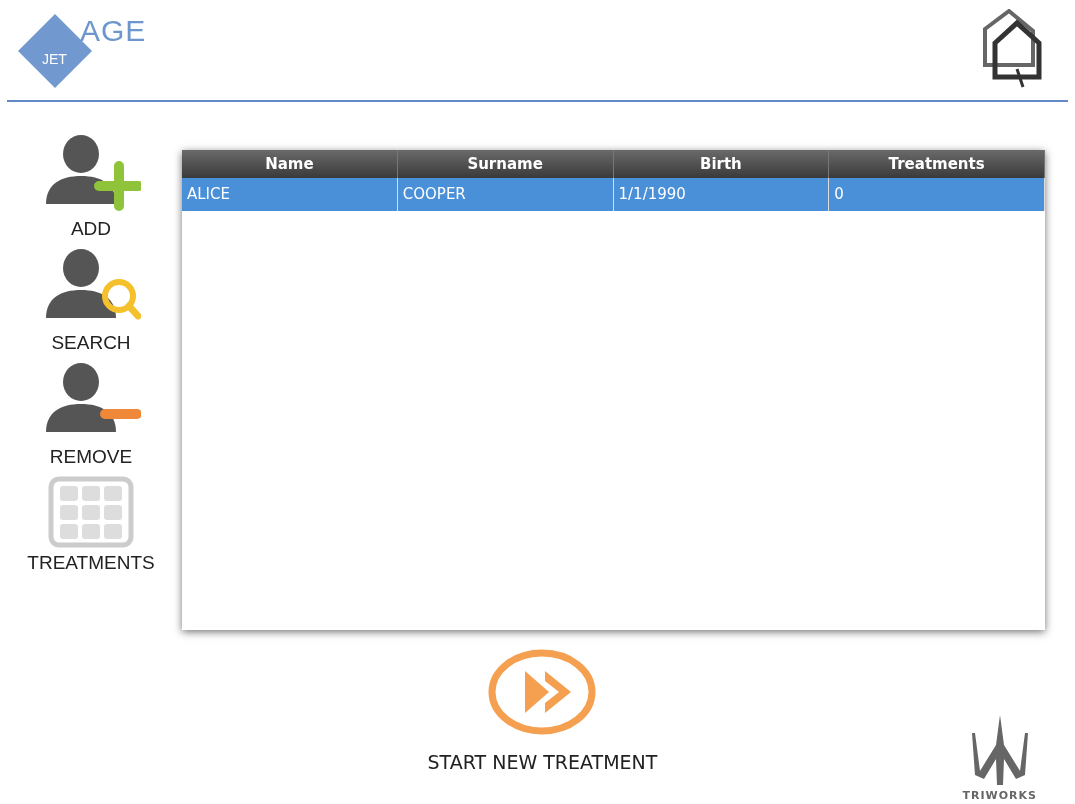 The width and height of the screenshot is (1075, 804). Describe the element at coordinates (91, 415) in the screenshot. I see `sidebar-item: REMOVE` at that location.